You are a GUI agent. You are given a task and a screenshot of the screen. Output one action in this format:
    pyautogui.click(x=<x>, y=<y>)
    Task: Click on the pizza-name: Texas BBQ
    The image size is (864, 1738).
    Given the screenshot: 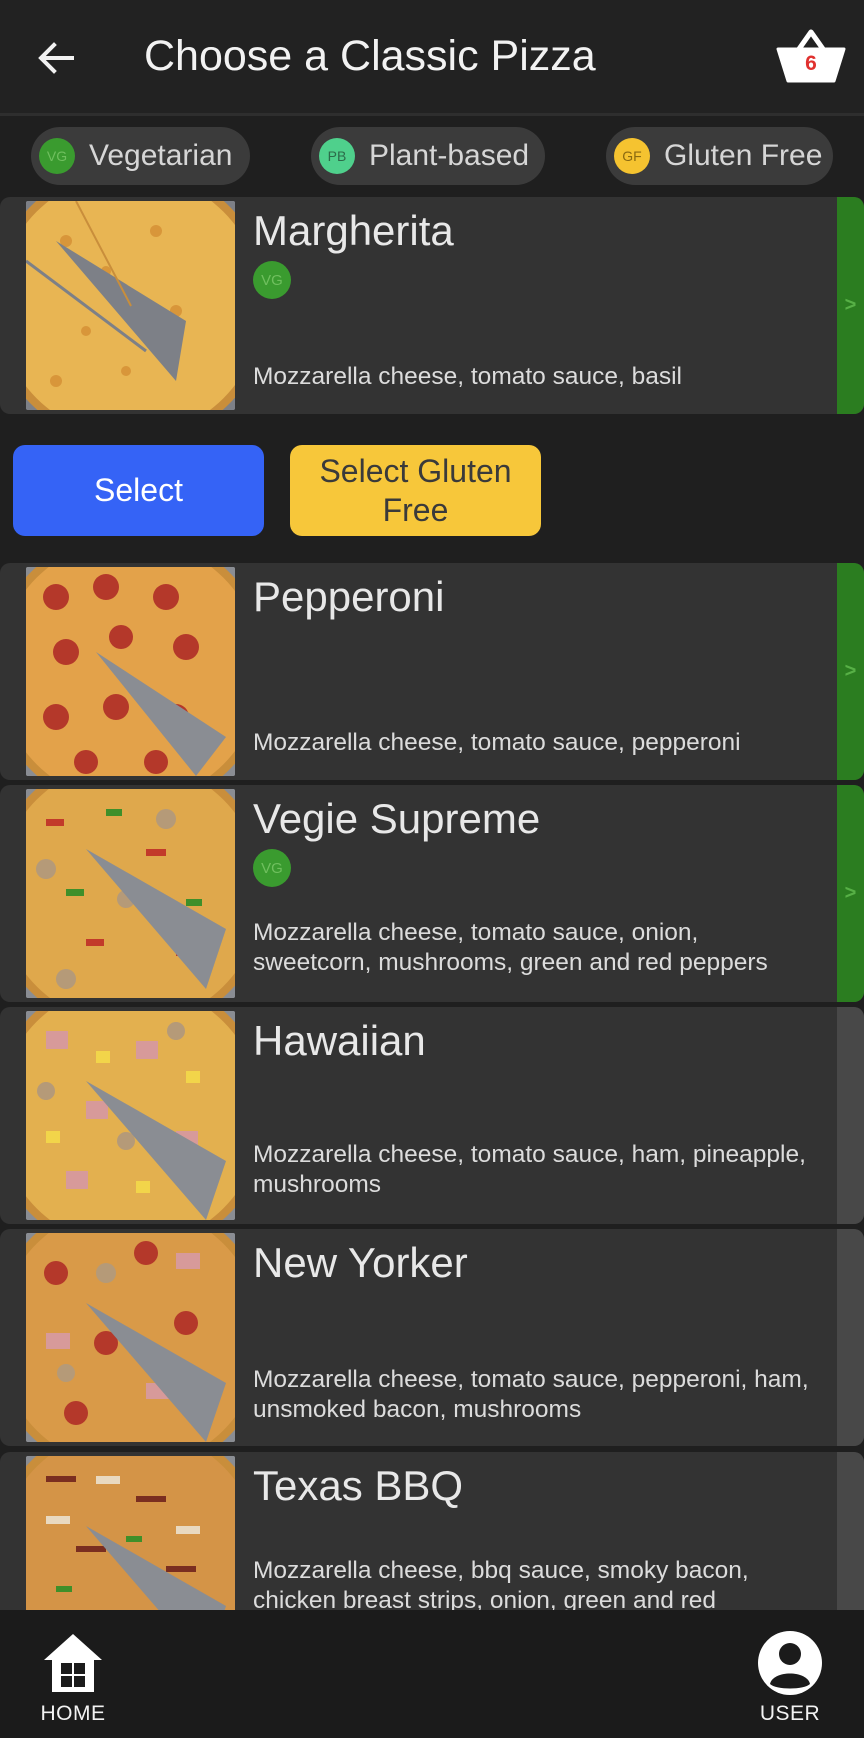 What is the action you would take?
    pyautogui.click(x=358, y=1485)
    